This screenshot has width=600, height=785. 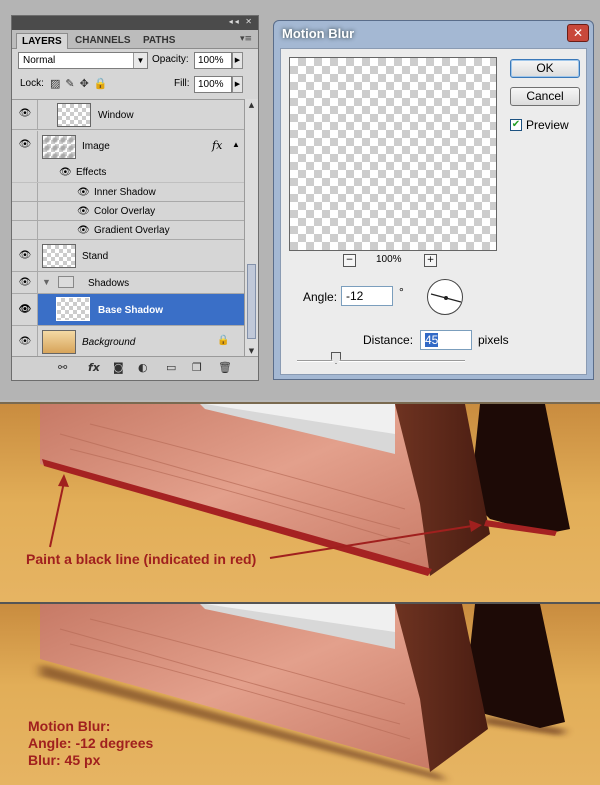 What do you see at coordinates (251, 351) in the screenshot?
I see `scroll-down-icon: ▼` at bounding box center [251, 351].